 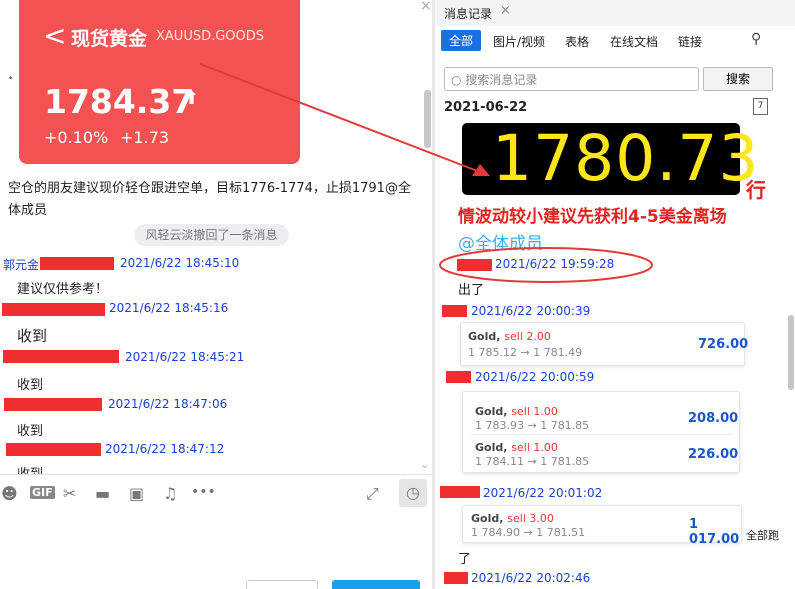 I want to click on annotation-ellipse, so click(x=546, y=265).